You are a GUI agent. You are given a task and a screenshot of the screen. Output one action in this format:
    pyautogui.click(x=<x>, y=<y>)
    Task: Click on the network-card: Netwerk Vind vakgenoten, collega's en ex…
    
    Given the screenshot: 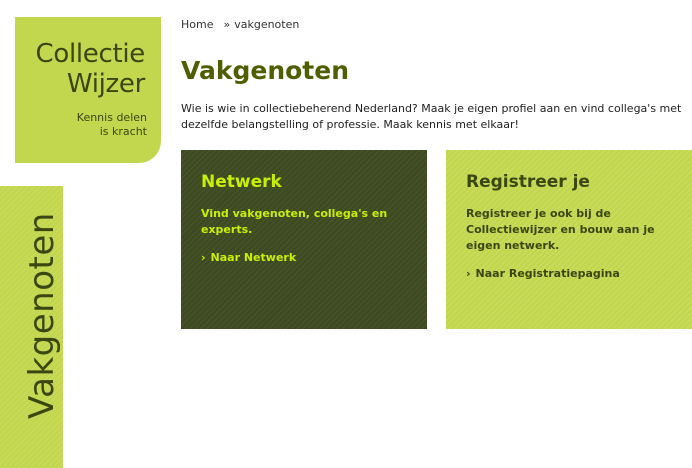 What is the action you would take?
    pyautogui.click(x=304, y=239)
    